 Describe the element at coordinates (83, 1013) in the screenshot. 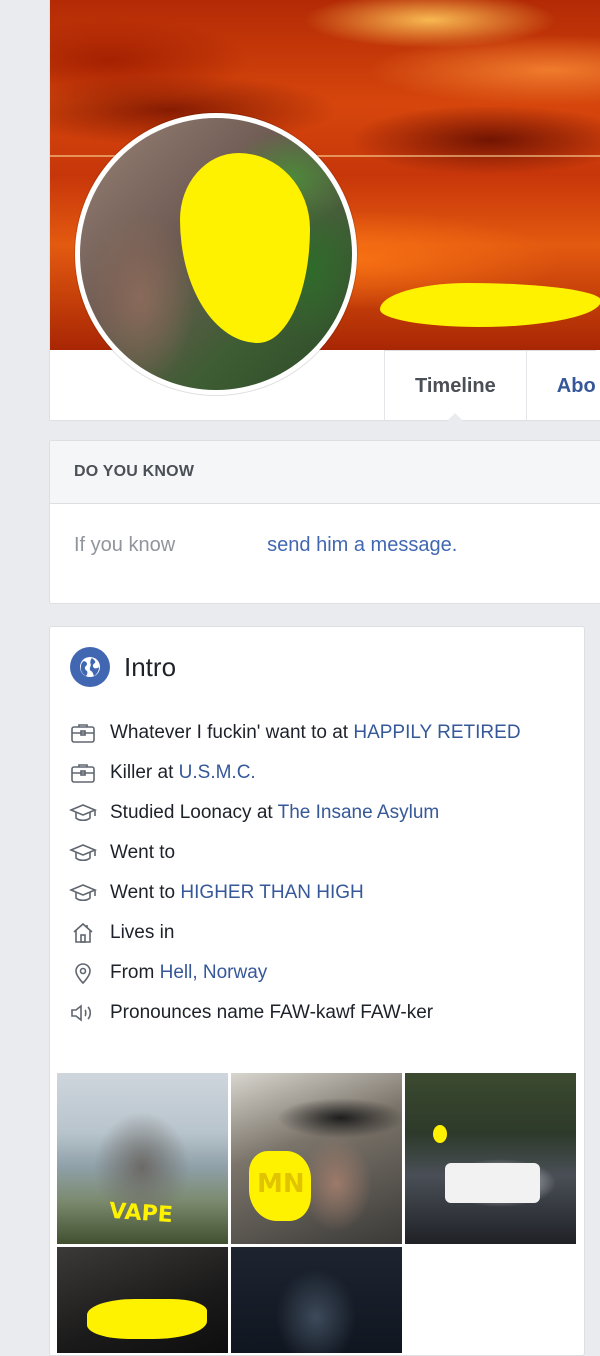

I see `speaker-icon` at that location.